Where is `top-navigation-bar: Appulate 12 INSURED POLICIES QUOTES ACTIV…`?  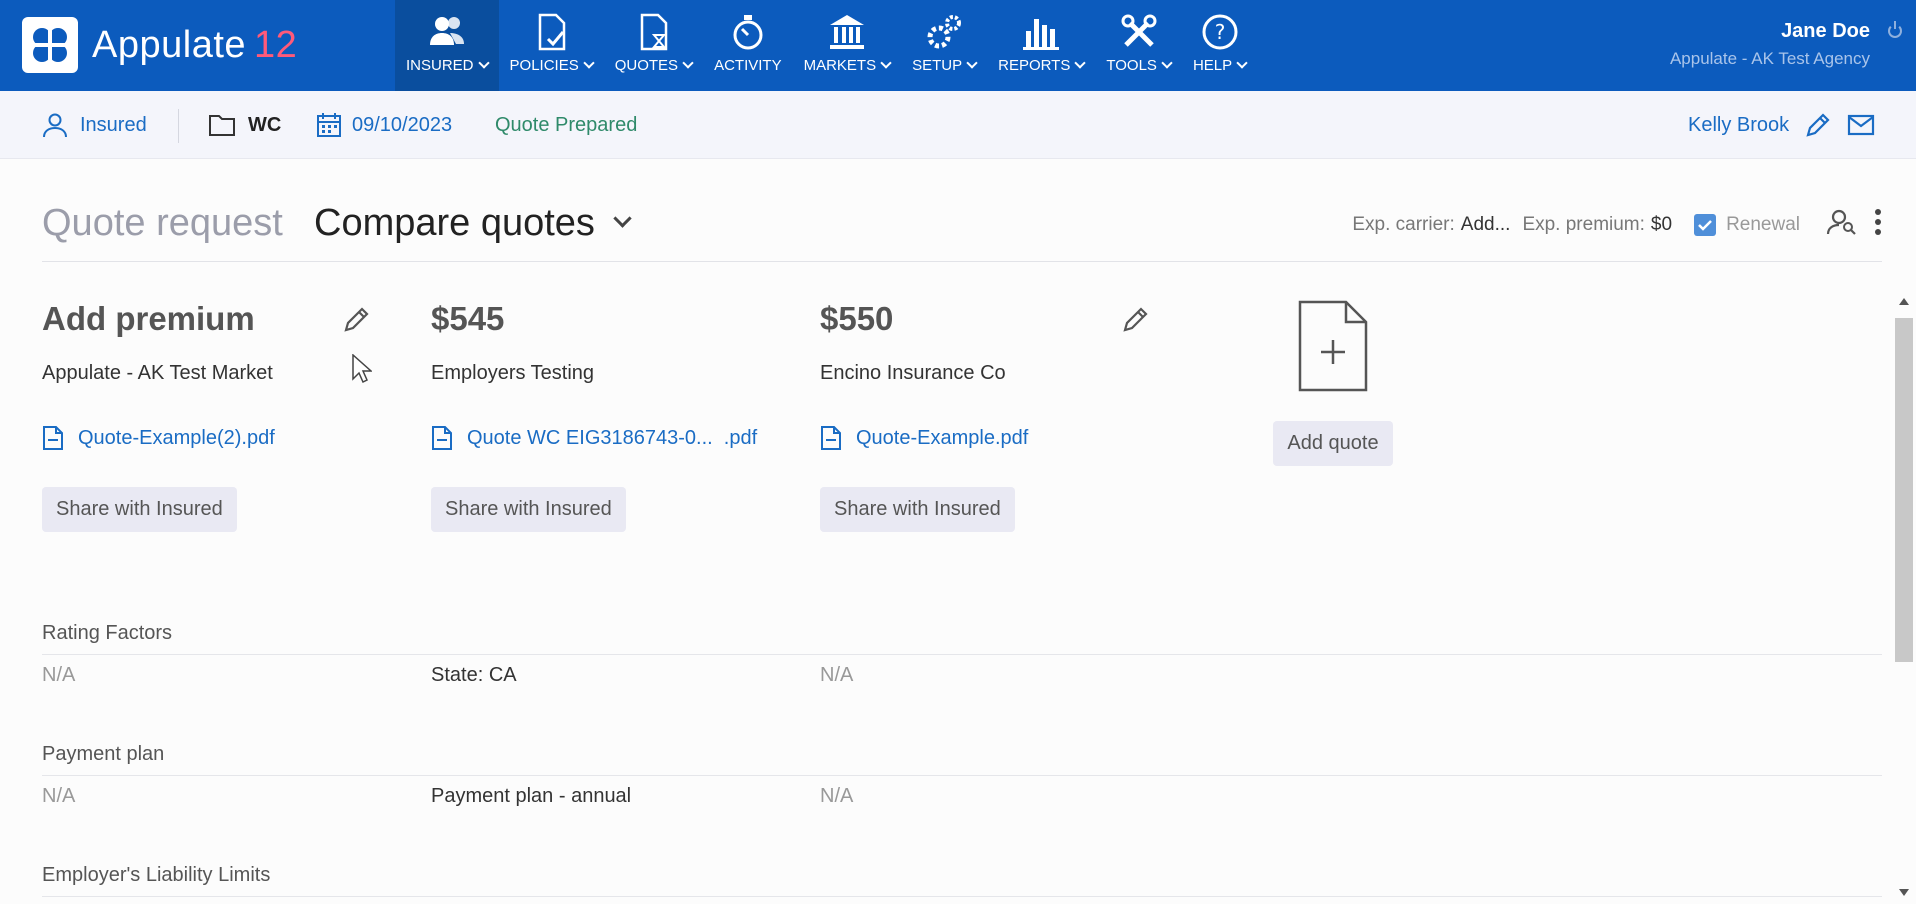 top-navigation-bar: Appulate 12 INSURED POLICIES QUOTES ACTIV… is located at coordinates (958, 45).